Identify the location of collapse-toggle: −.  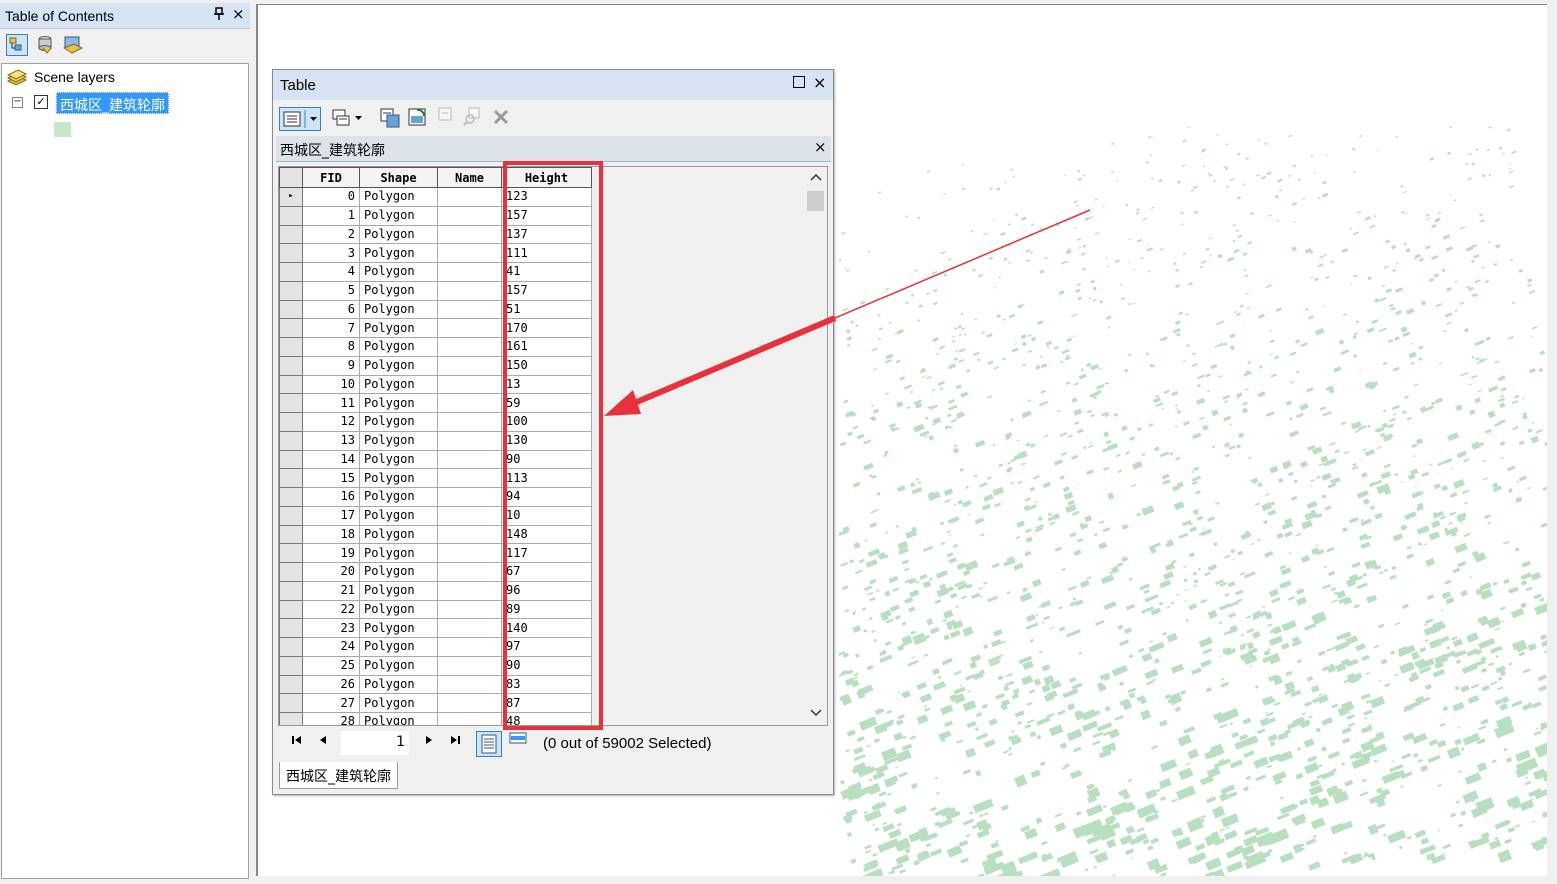
(17, 102).